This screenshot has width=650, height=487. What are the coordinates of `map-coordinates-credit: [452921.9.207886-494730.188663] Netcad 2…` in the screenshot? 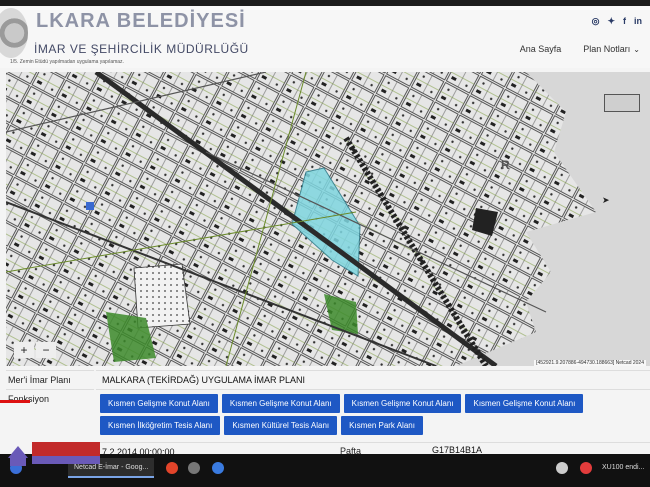 It's located at (590, 363).